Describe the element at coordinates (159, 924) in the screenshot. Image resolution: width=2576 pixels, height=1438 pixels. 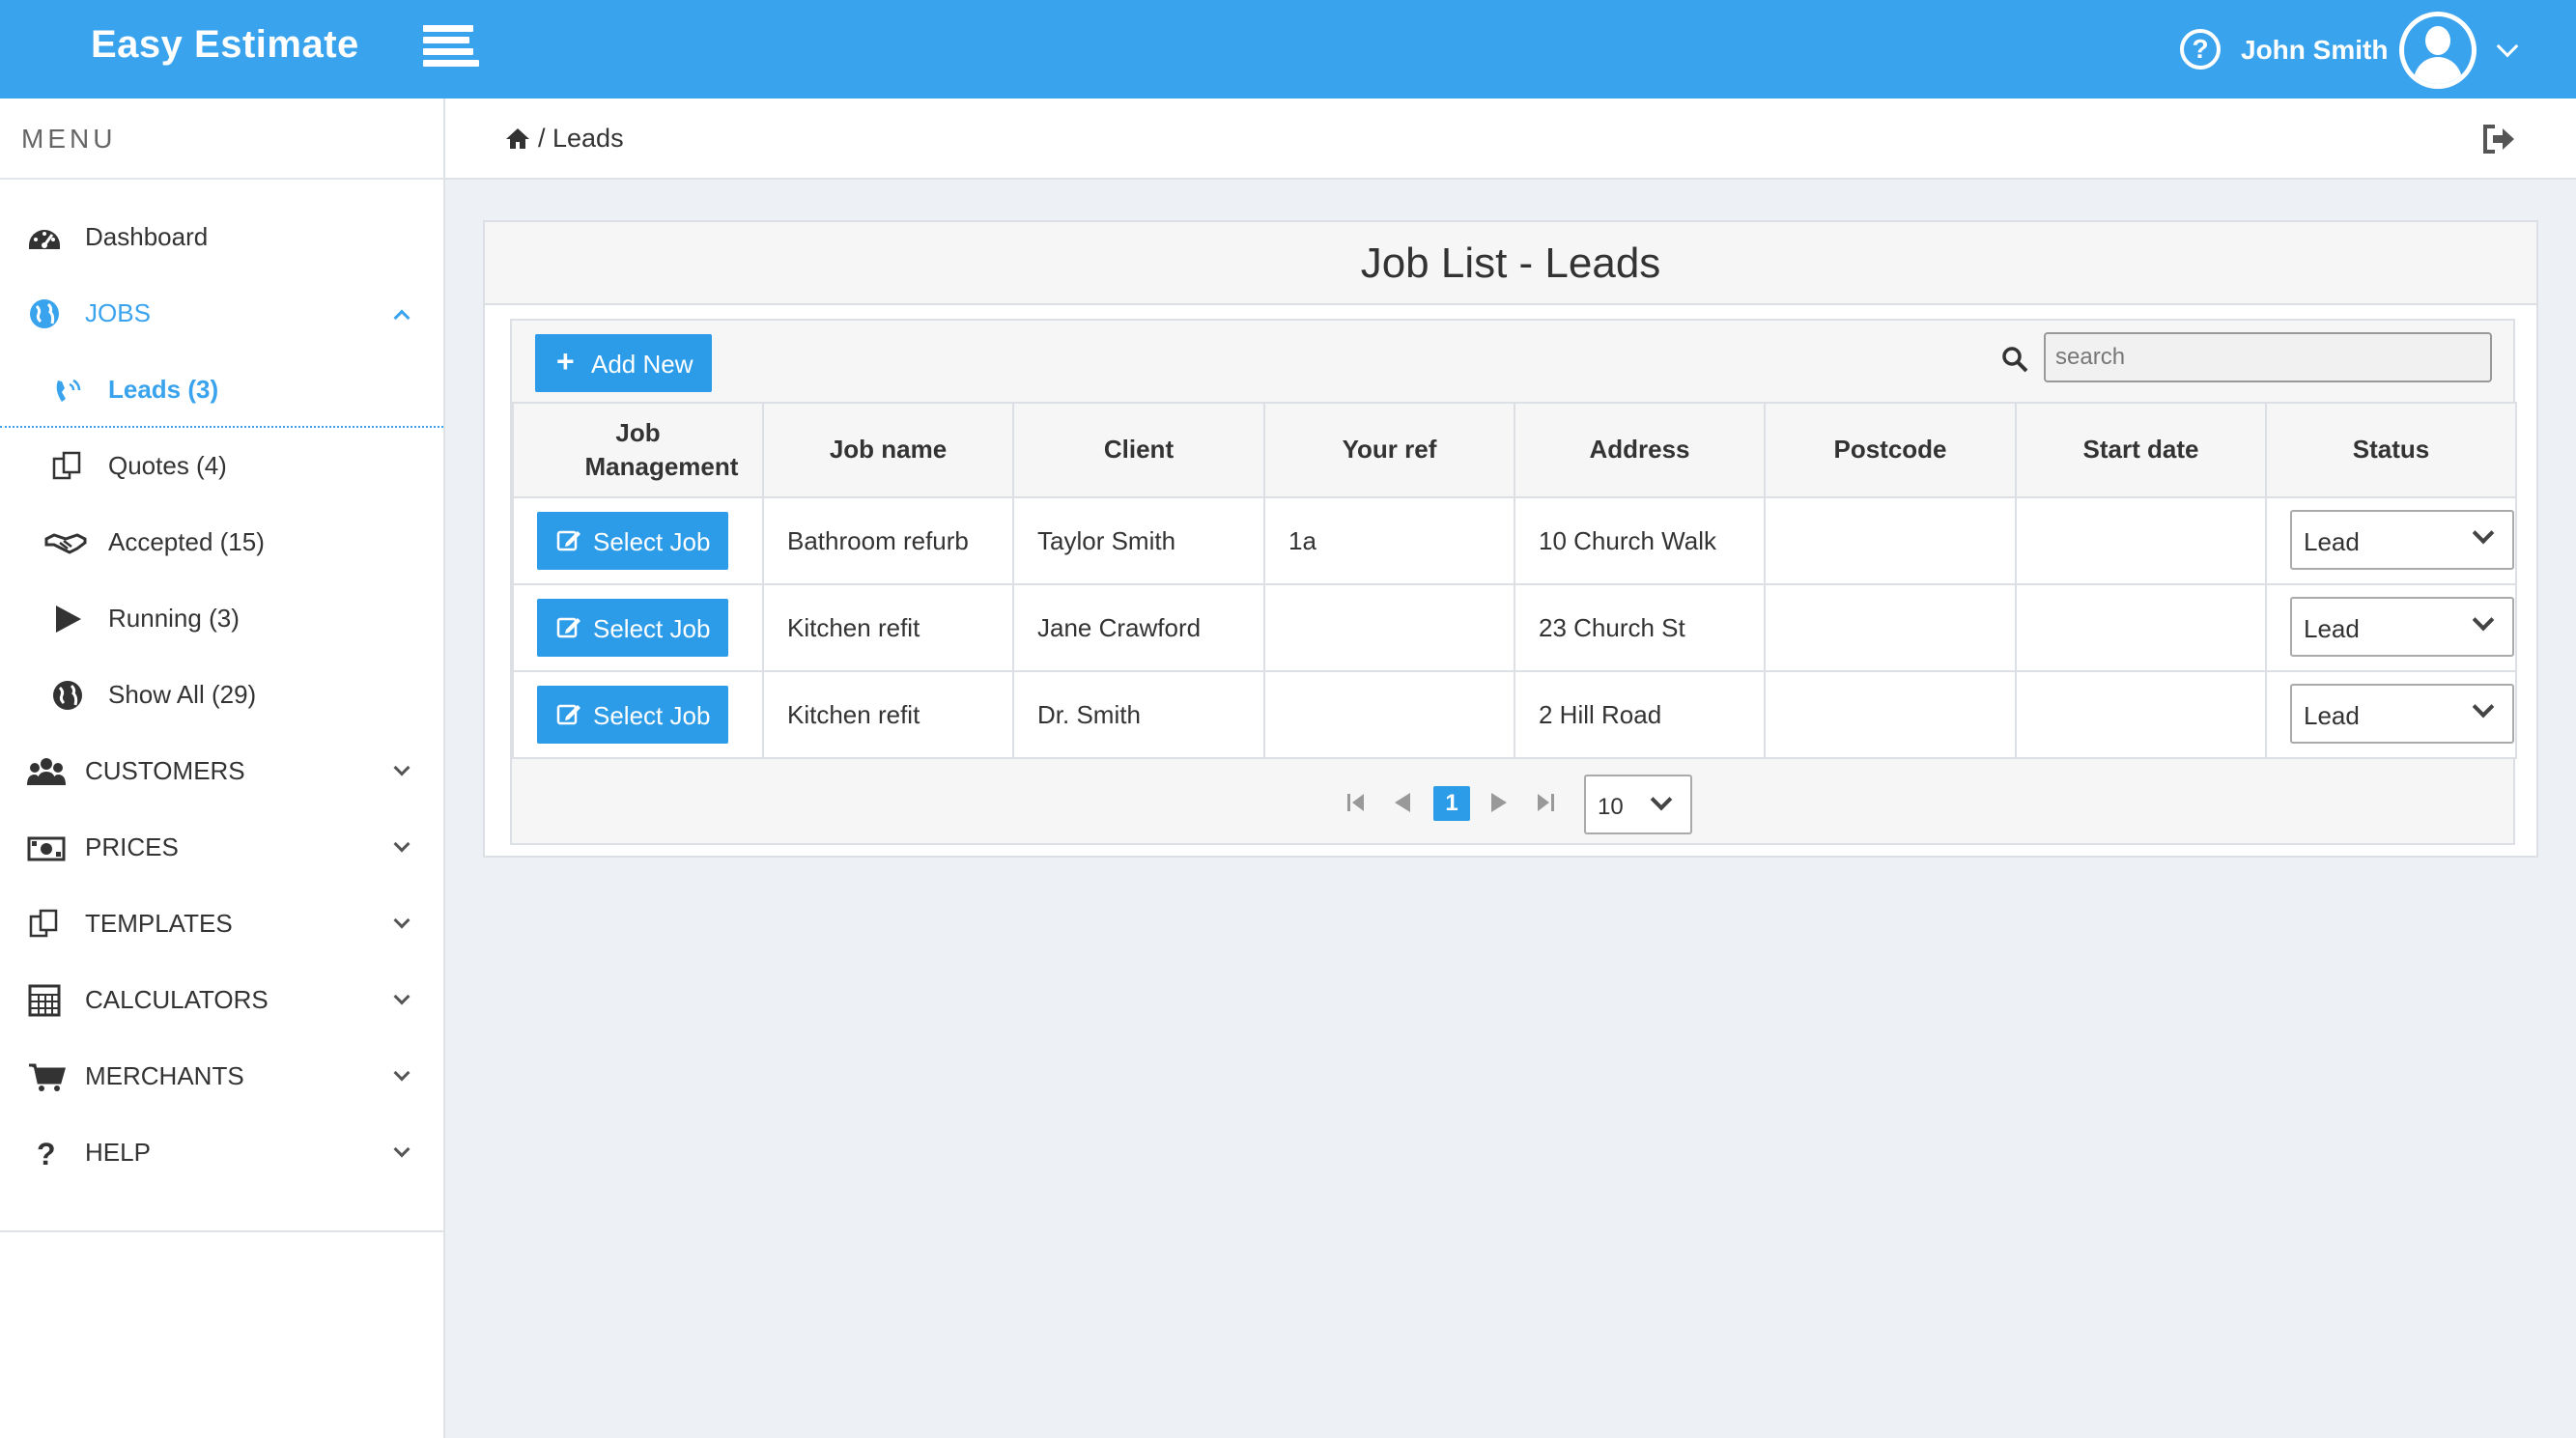
I see `sidebar-item-label: TEMPLATES` at that location.